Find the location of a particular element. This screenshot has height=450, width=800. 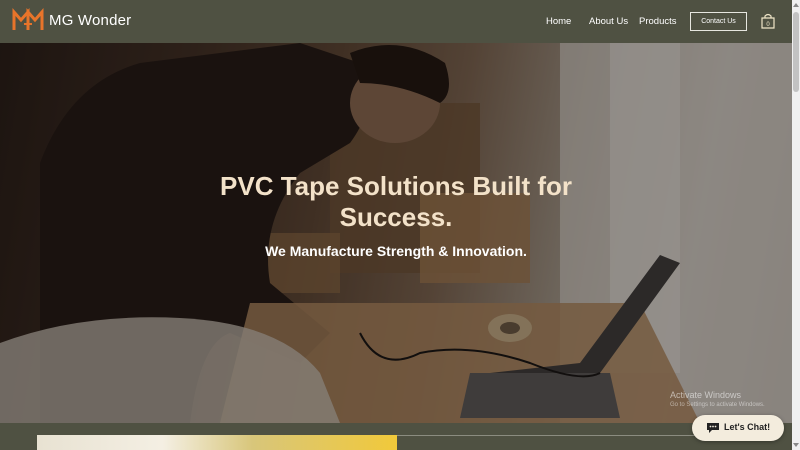

nav-about-us: About Us is located at coordinates (608, 21).